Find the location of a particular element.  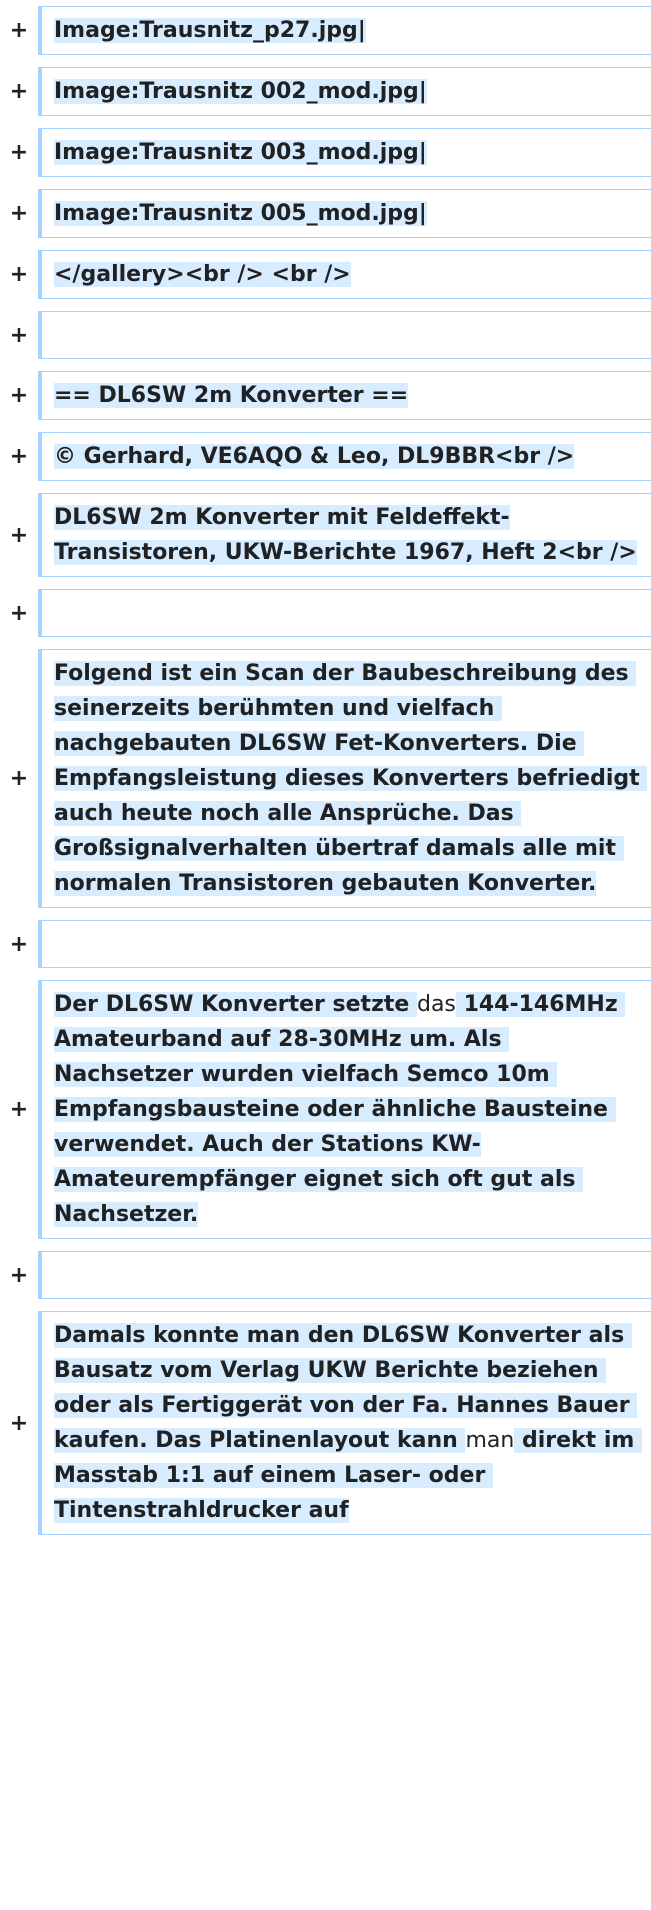

line-text: Der DL6SW Konverter setzte is located at coordinates (235, 1004).